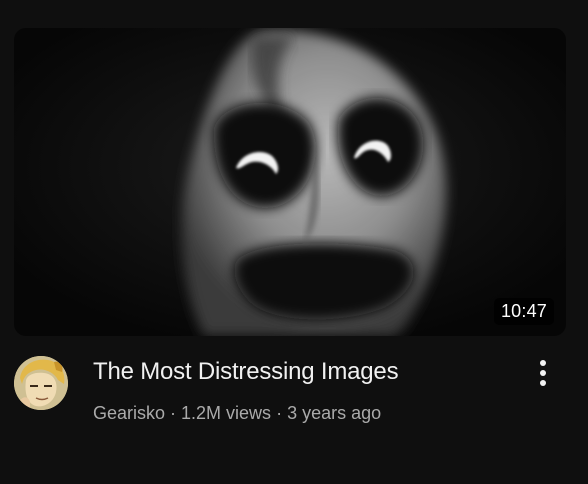  Describe the element at coordinates (523, 311) in the screenshot. I see `video-duration-badge: 10:47` at that location.